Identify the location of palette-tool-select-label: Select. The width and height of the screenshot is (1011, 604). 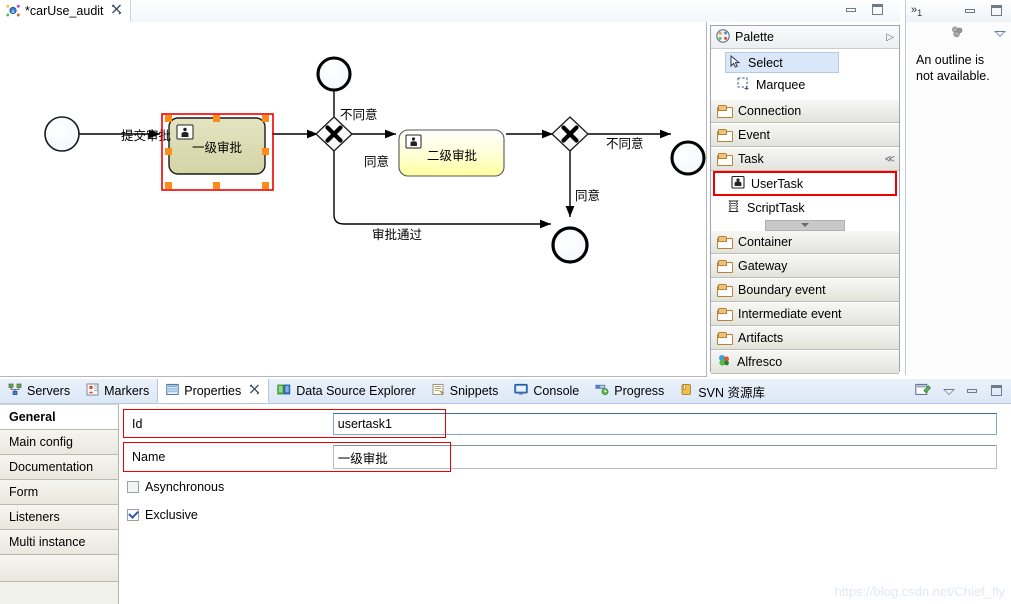
(765, 62).